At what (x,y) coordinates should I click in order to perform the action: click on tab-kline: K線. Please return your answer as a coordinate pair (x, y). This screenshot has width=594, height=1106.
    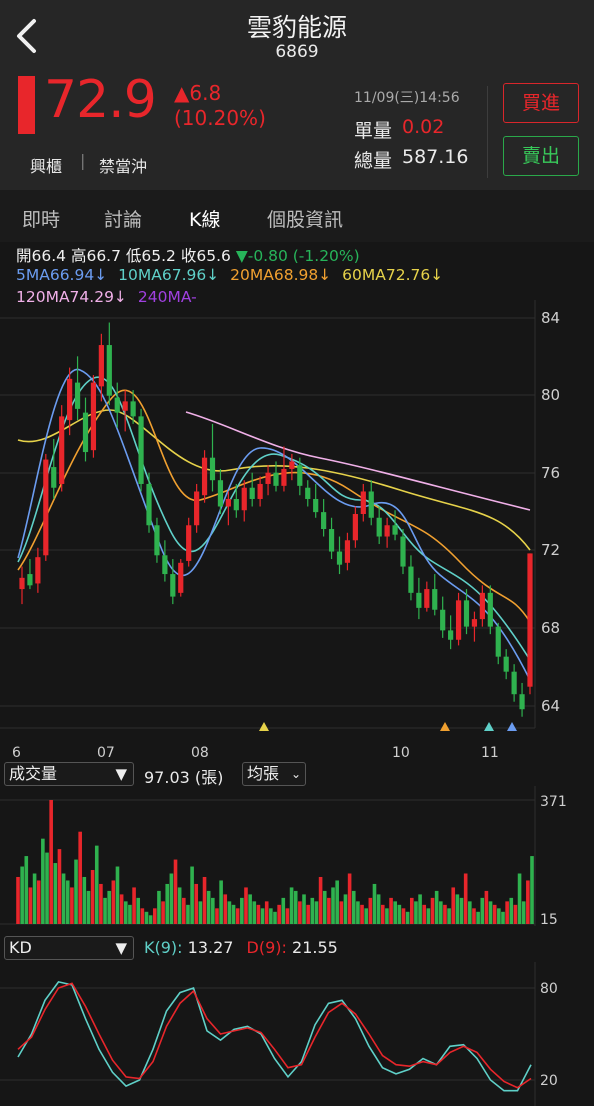
    Looking at the image, I should click on (204, 218).